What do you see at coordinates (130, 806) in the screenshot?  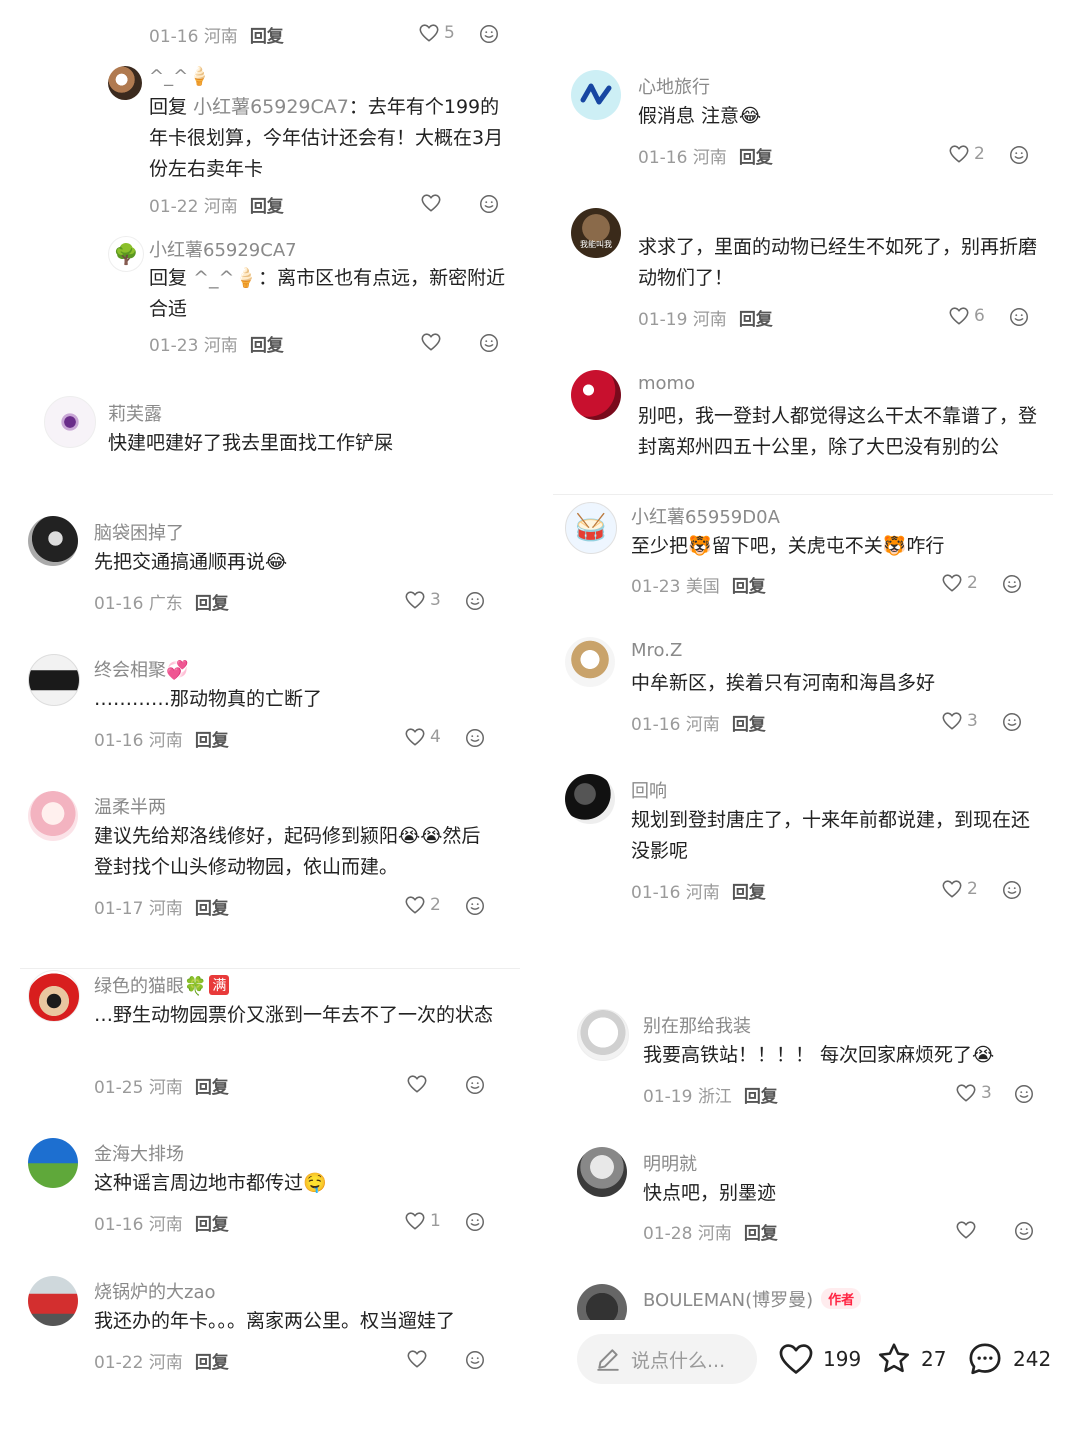 I see `username: 温柔半两` at bounding box center [130, 806].